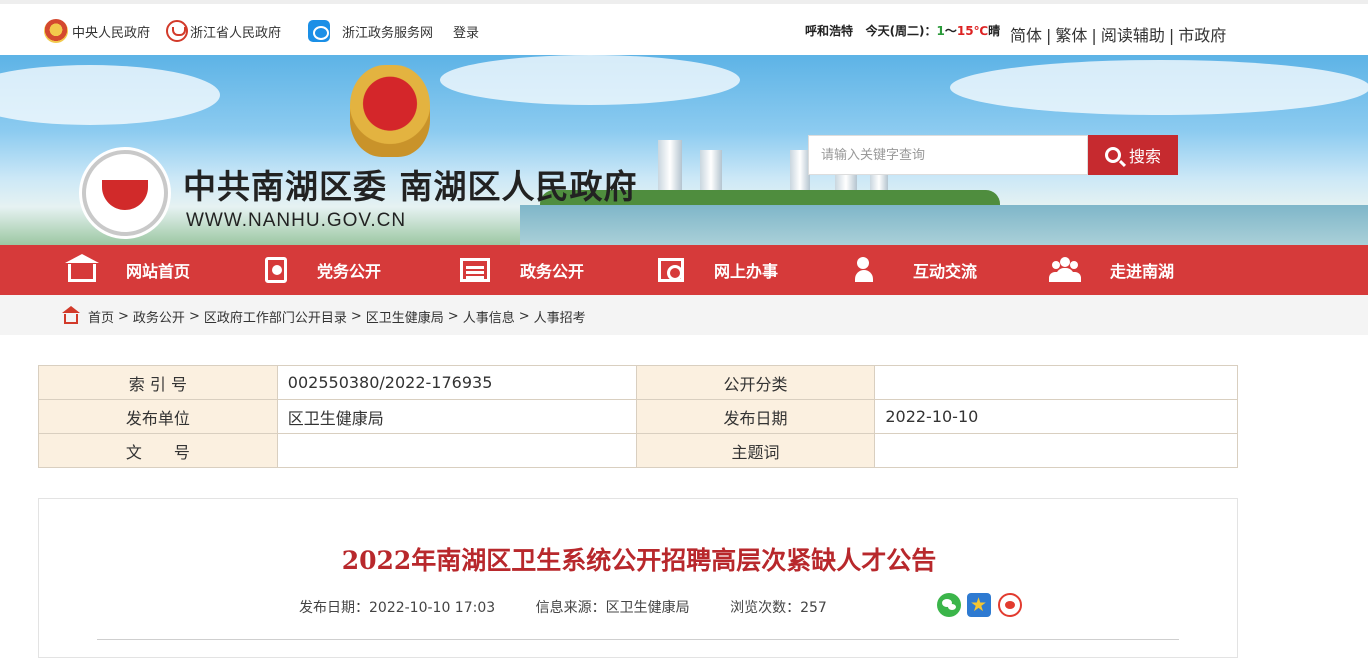 This screenshot has height=658, width=1368. I want to click on party-book-icon, so click(276, 270).